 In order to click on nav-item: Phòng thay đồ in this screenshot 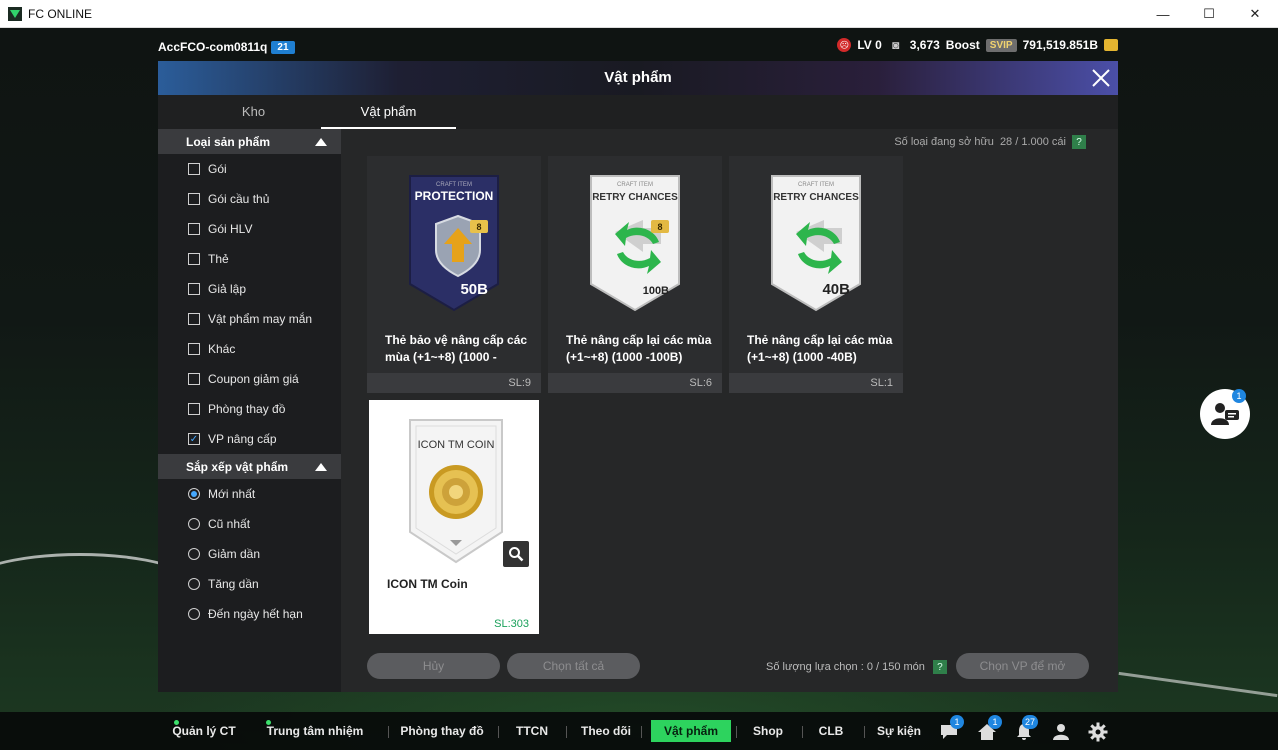, I will do `click(442, 731)`.